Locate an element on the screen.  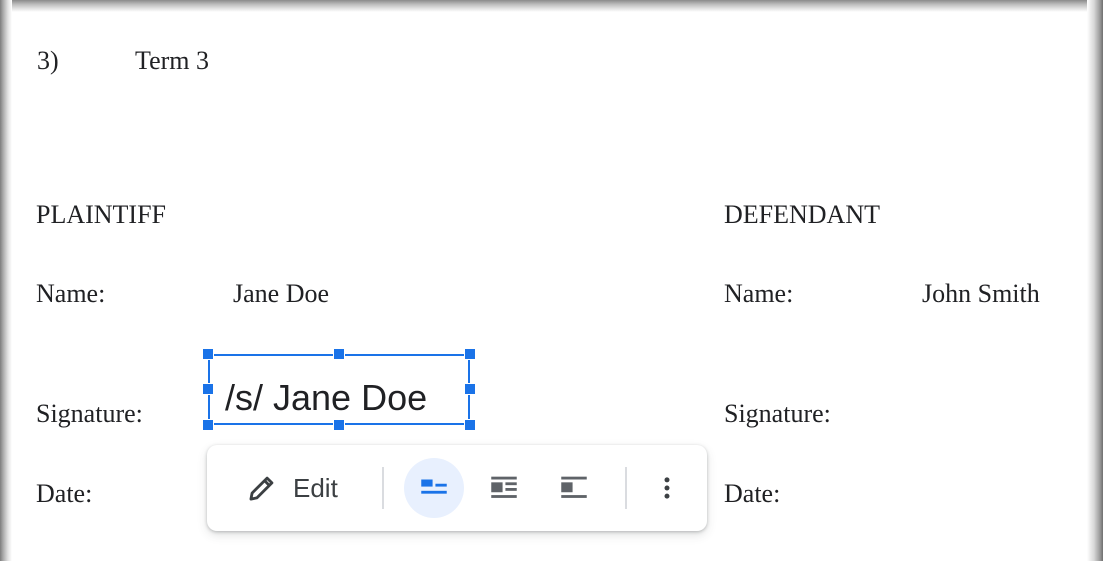
edit-button-label: Edit is located at coordinates (315, 487).